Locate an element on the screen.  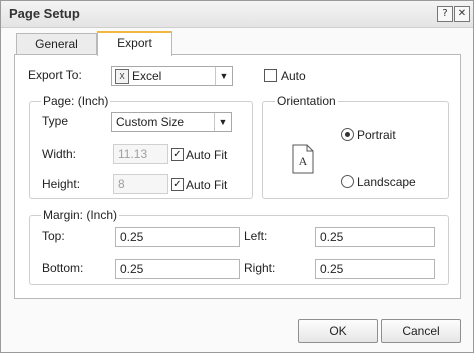
portrait-label: Portrait is located at coordinates (376, 135).